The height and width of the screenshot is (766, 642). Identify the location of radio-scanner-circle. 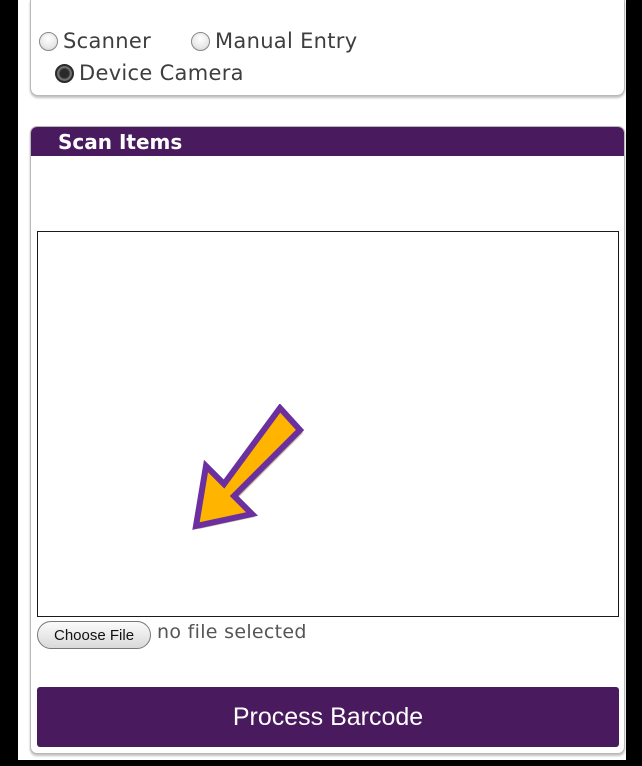
(48, 41).